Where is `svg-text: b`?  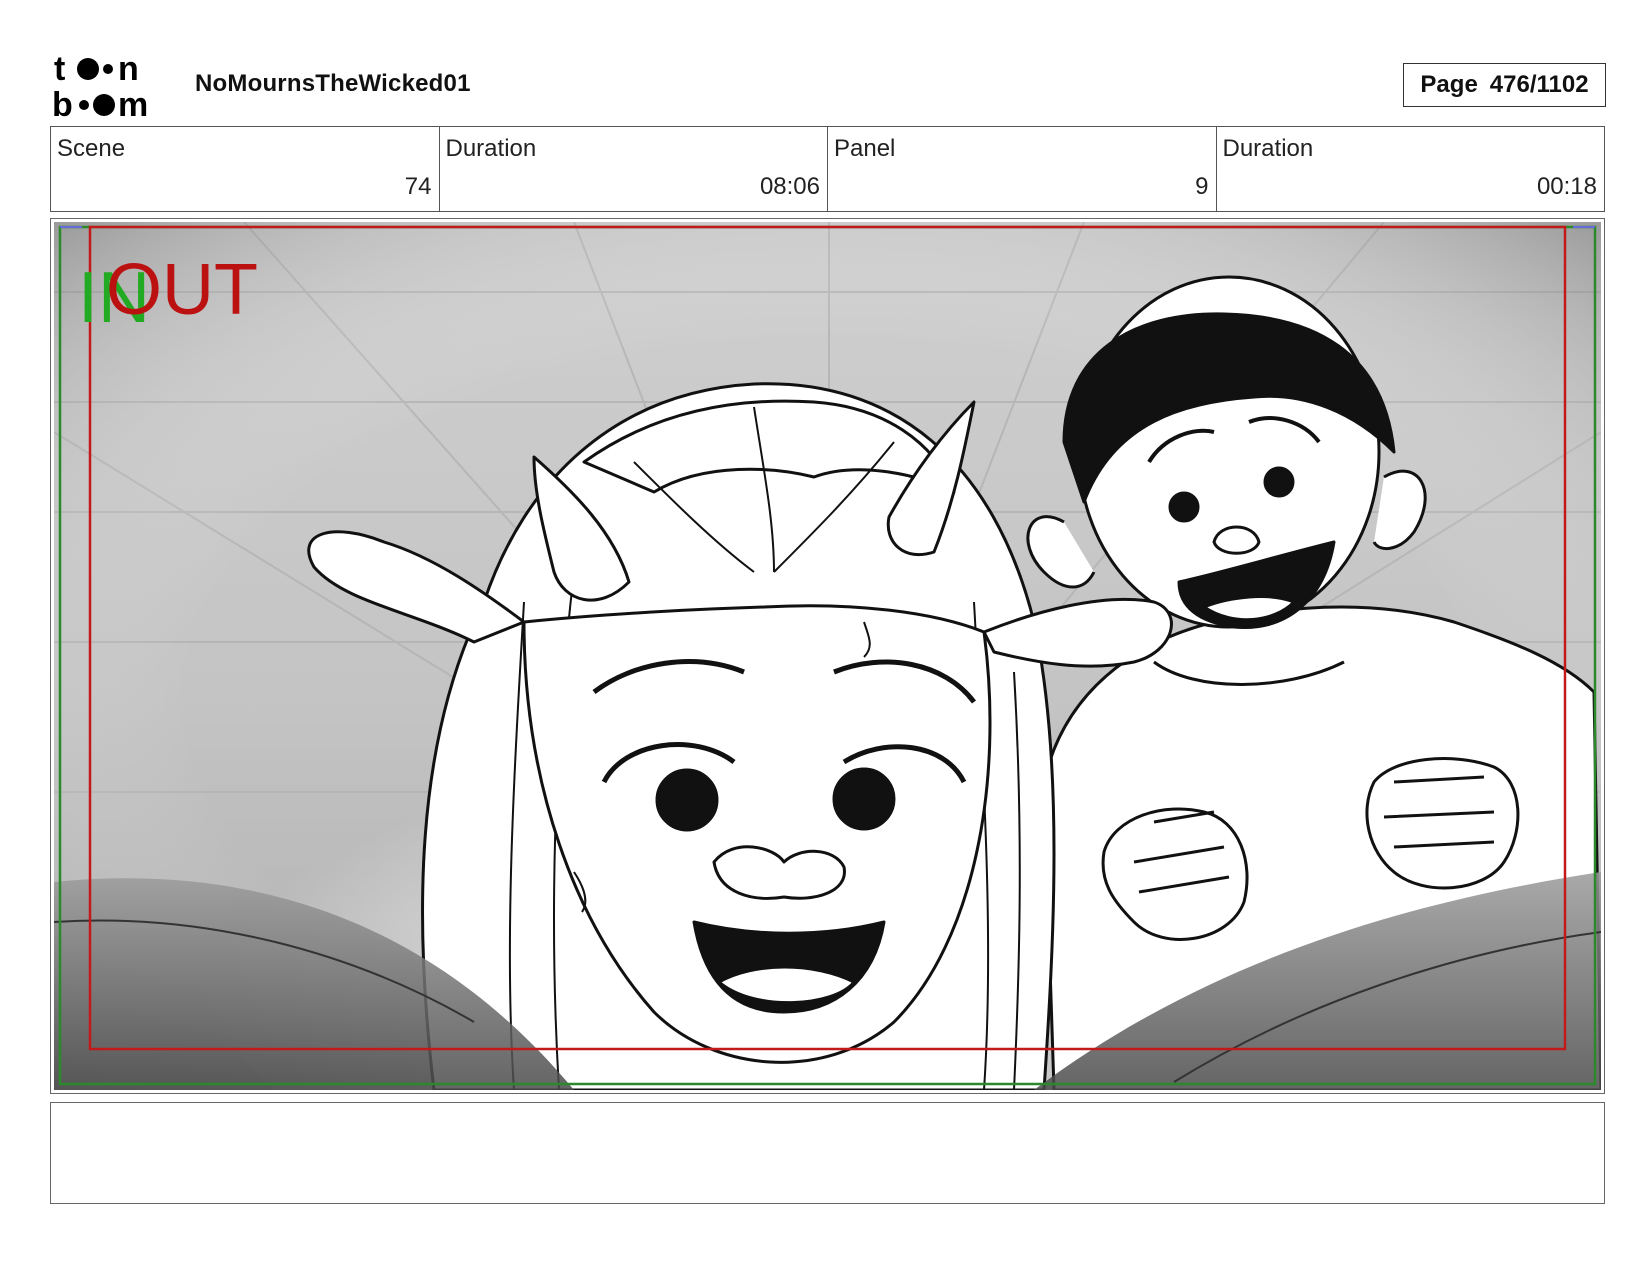
svg-text: b is located at coordinates (62, 103).